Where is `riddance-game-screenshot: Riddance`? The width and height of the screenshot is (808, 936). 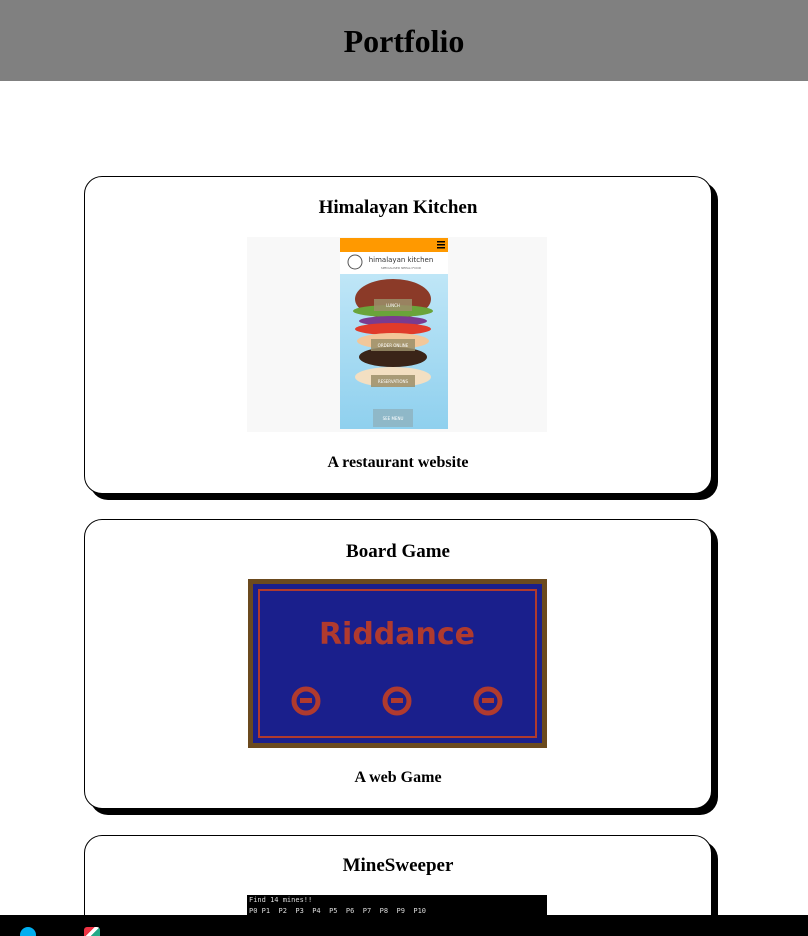 riddance-game-screenshot: Riddance is located at coordinates (397, 663).